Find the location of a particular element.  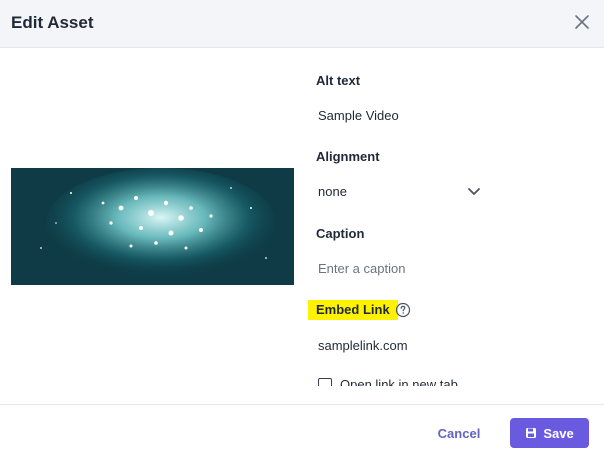

alignment-select: none is located at coordinates (398, 192).